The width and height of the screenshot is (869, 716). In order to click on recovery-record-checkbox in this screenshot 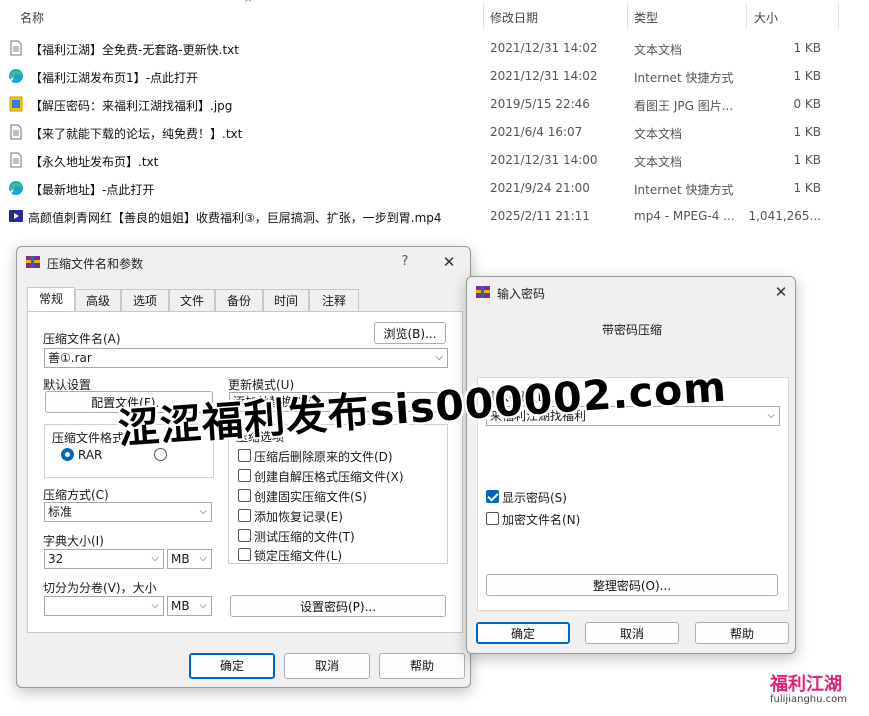, I will do `click(244, 515)`.